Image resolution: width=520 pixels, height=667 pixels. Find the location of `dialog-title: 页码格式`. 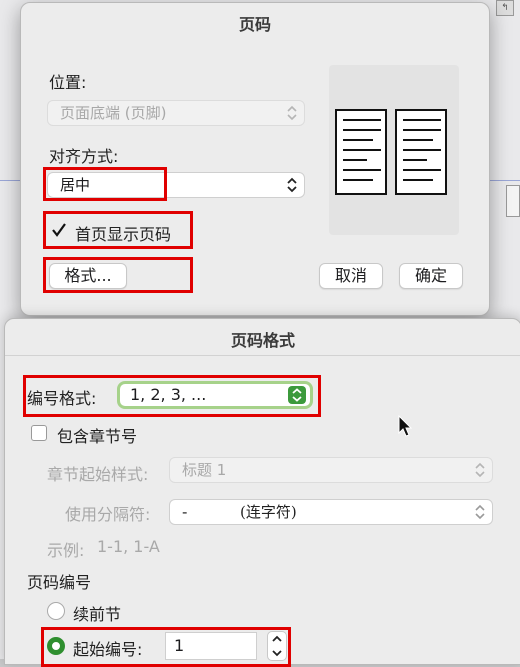

dialog-title: 页码格式 is located at coordinates (262, 340).